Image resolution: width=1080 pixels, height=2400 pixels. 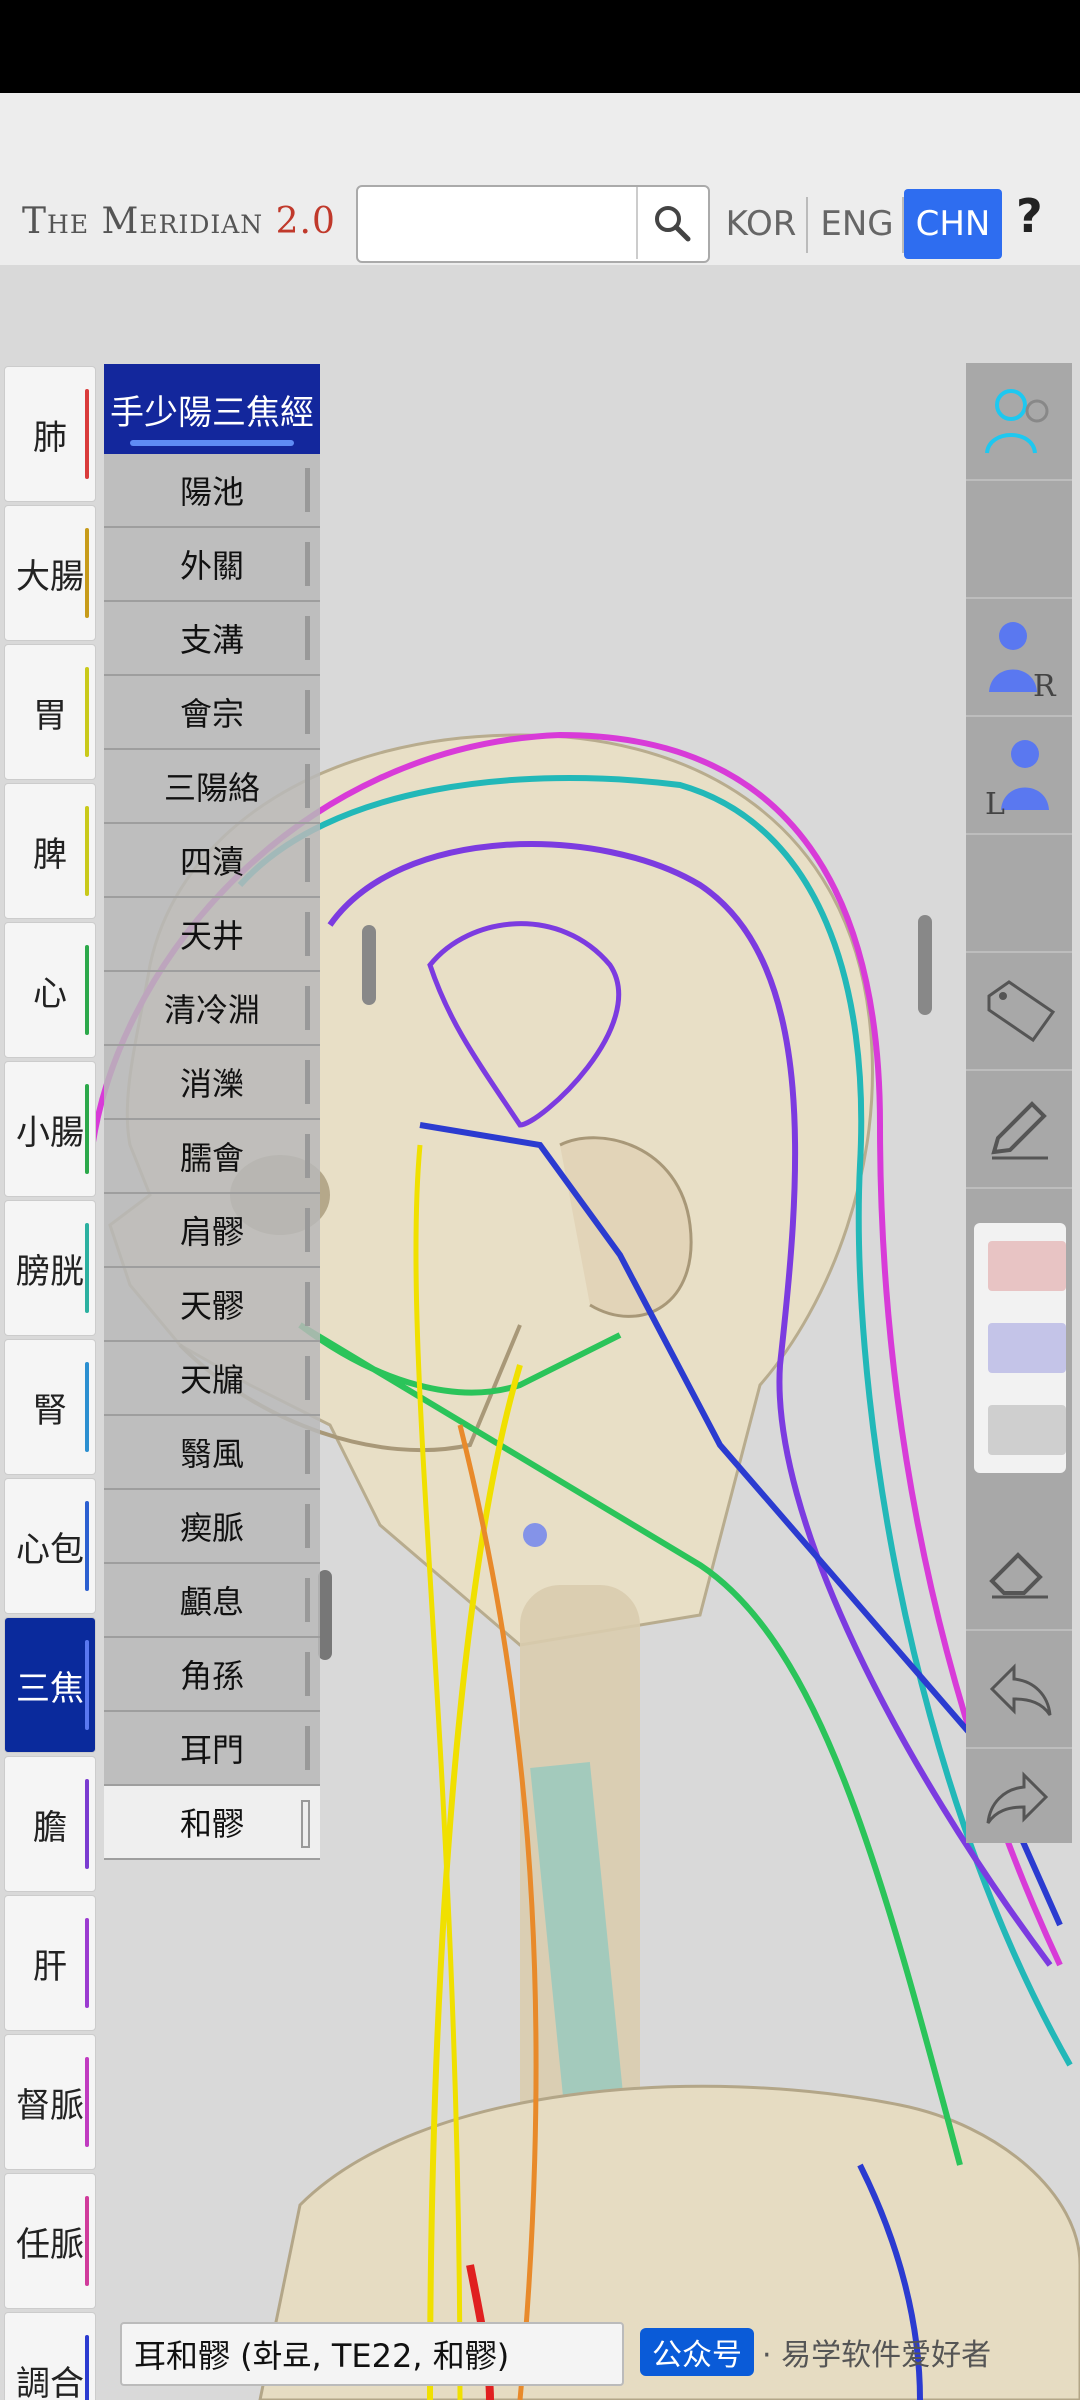 I want to click on svg-text: L, so click(x=995, y=803).